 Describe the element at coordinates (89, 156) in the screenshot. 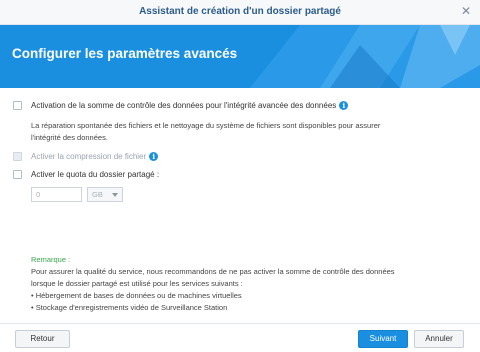

I see `compression-label-text: Activer la compression de fichier` at that location.